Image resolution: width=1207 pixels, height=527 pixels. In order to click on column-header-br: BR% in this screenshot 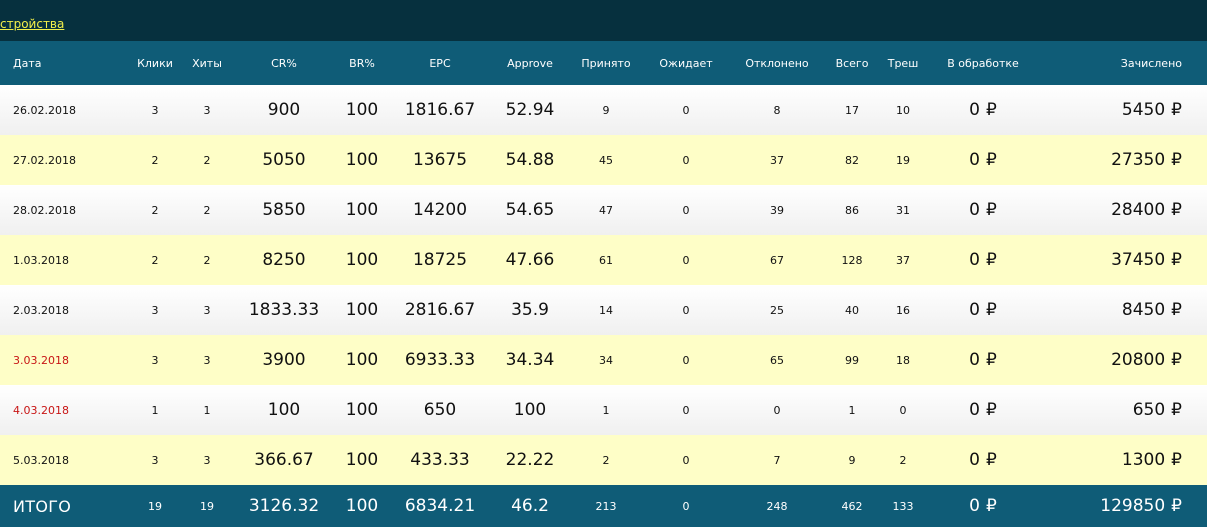, I will do `click(362, 63)`.